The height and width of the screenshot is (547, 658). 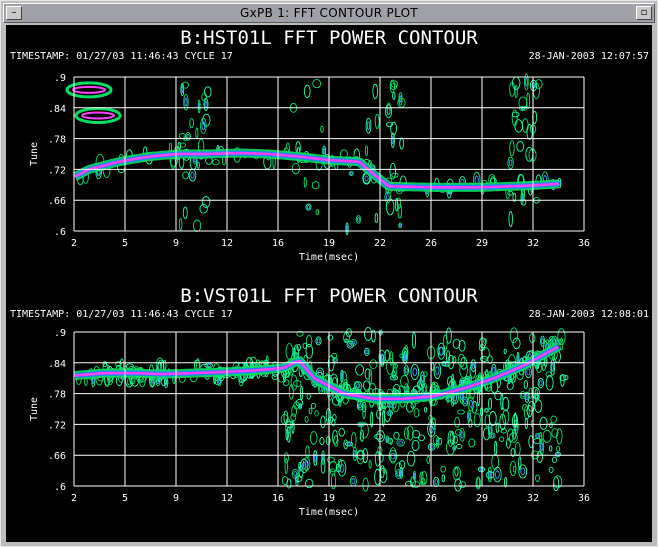 I want to click on timestamp-label: TIMESTAMP: 01/27/03 11:46:43 CYCLE 17, so click(x=121, y=314).